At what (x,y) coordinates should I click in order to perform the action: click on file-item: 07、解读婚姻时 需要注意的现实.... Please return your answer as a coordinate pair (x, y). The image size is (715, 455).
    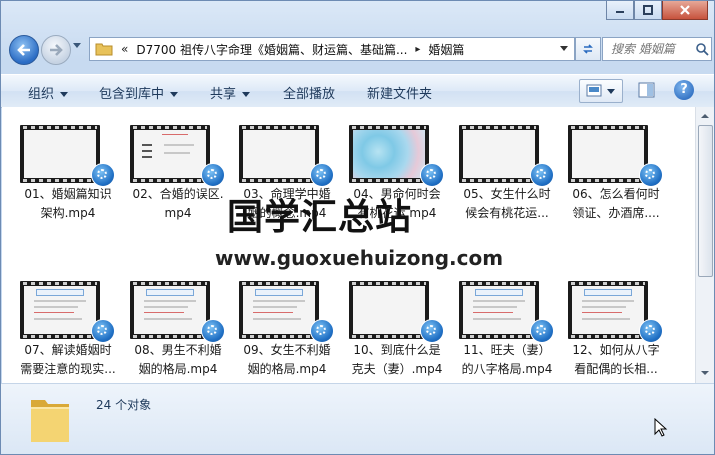
    Looking at the image, I should click on (68, 332).